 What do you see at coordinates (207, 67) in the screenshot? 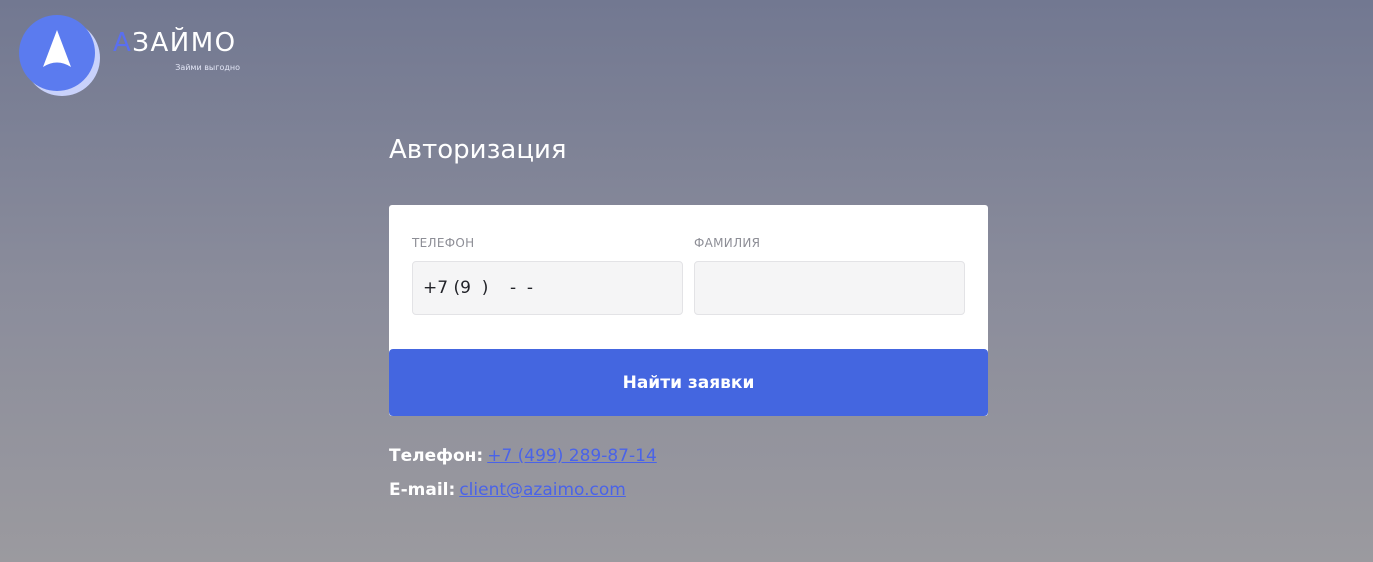
I see `brand-tagline: Займи выгодно` at bounding box center [207, 67].